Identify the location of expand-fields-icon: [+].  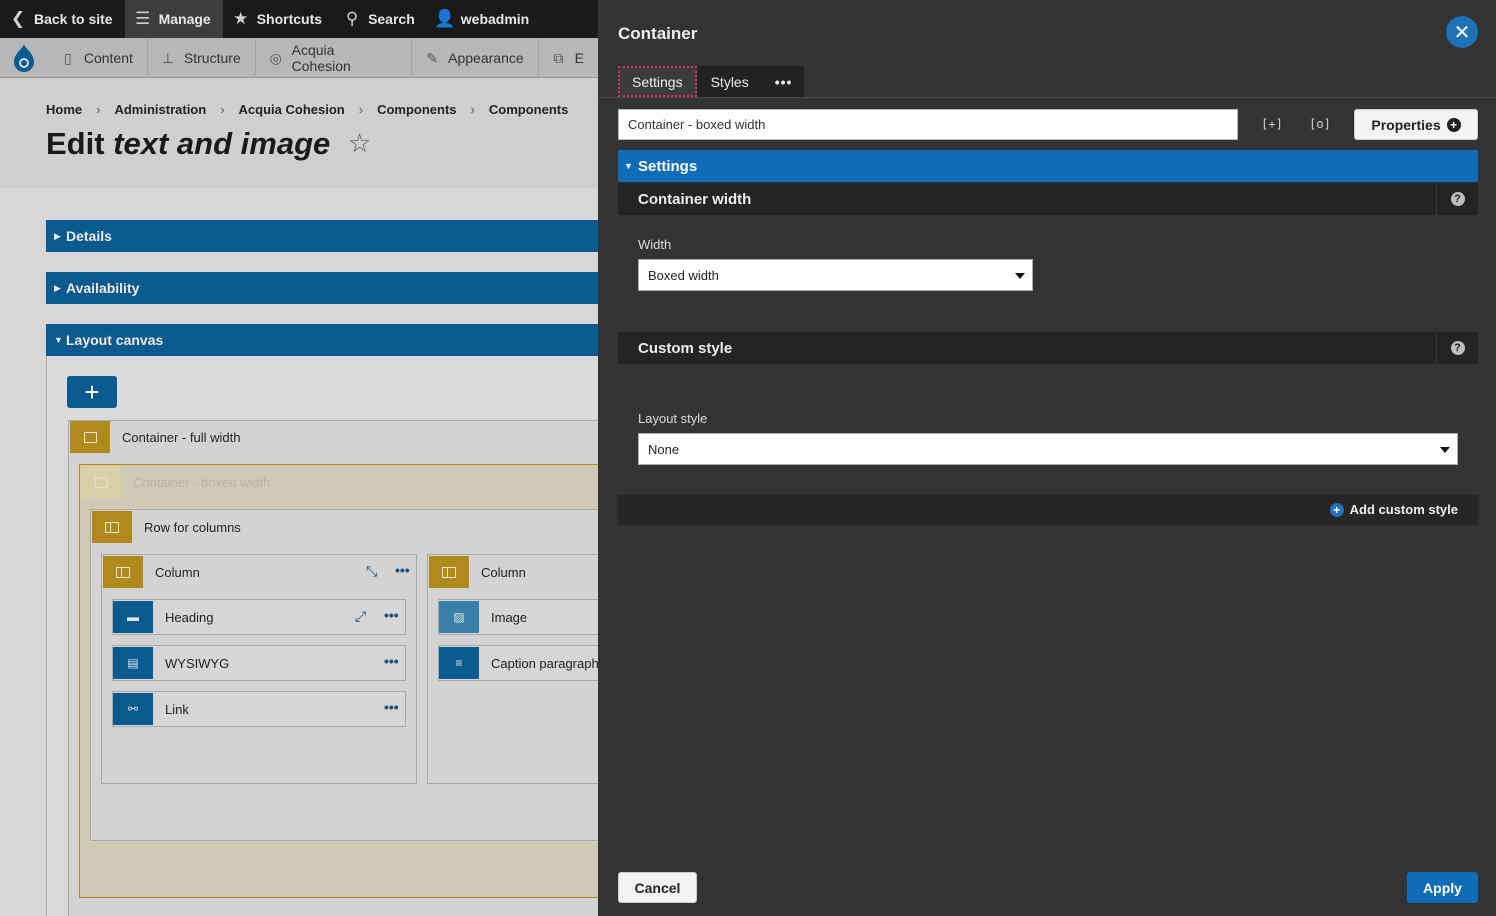
(1272, 124).